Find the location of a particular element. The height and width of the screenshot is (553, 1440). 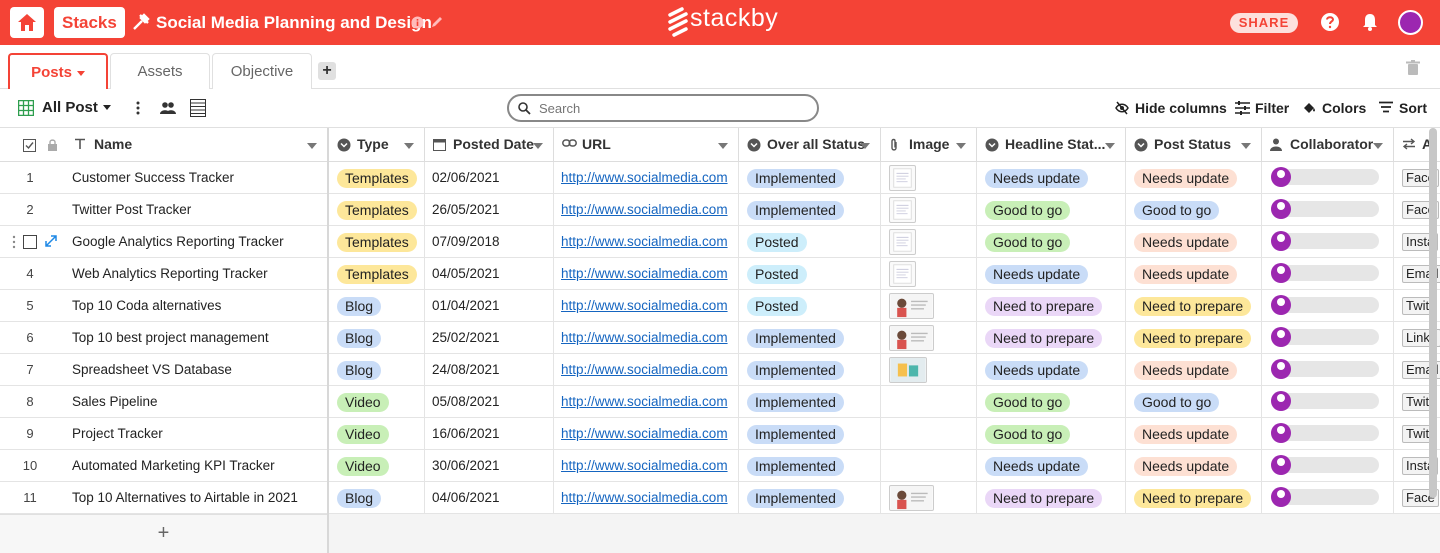

column-header-collaborator: Collaborator is located at coordinates (1328, 145).